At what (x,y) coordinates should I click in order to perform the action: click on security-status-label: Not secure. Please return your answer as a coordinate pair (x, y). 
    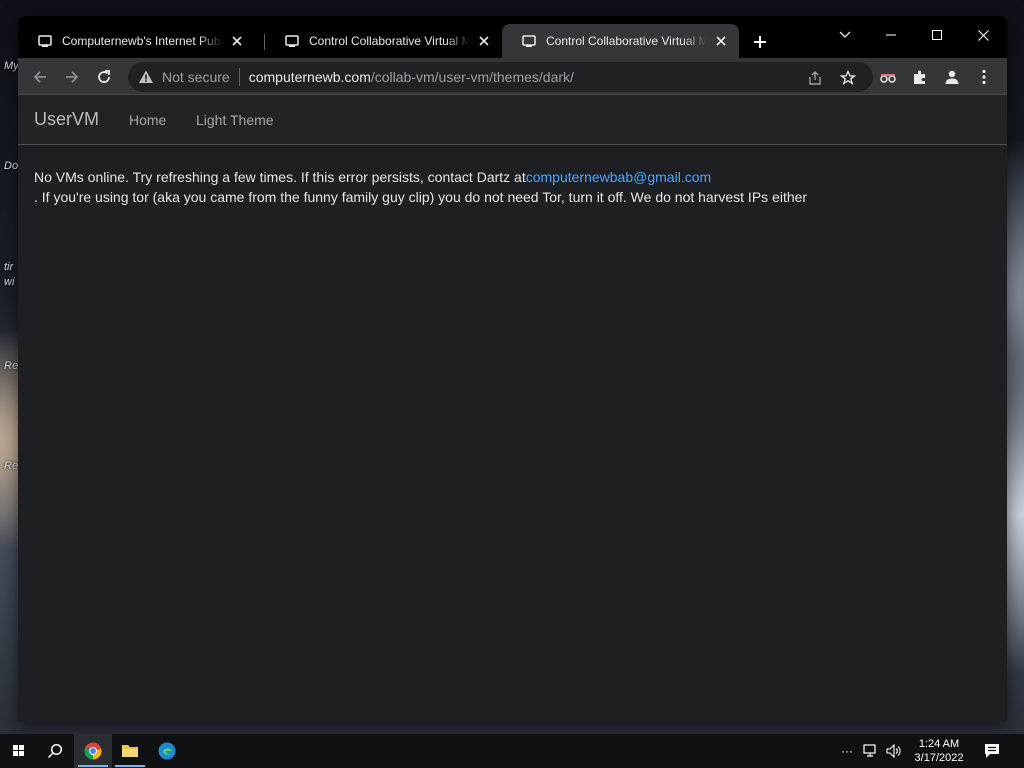
    Looking at the image, I should click on (196, 77).